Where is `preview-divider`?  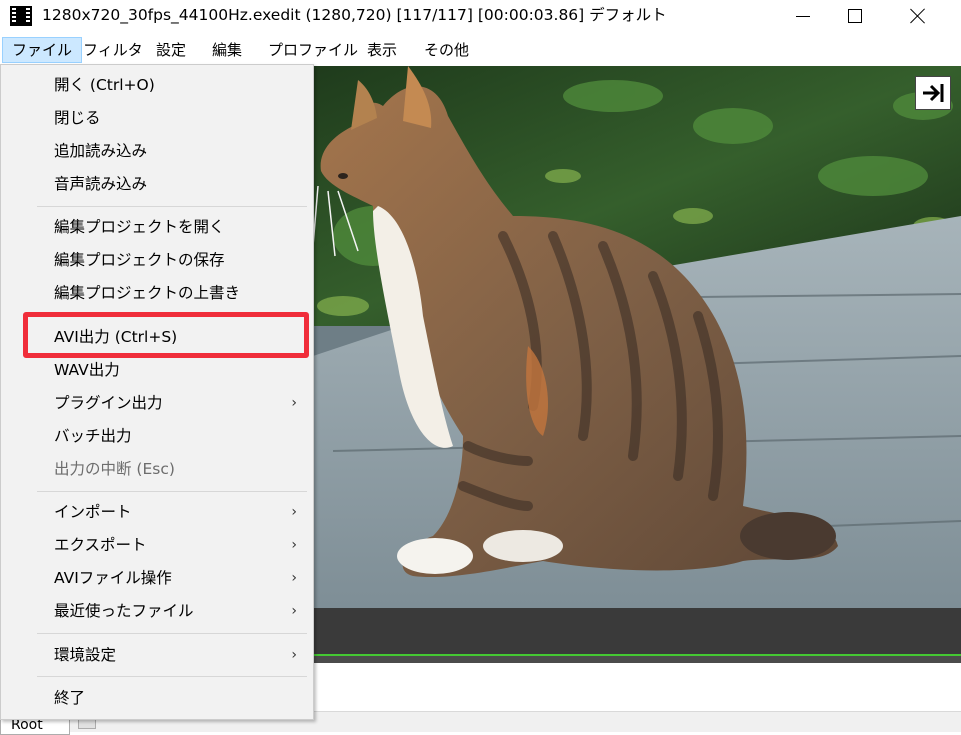 preview-divider is located at coordinates (637, 659).